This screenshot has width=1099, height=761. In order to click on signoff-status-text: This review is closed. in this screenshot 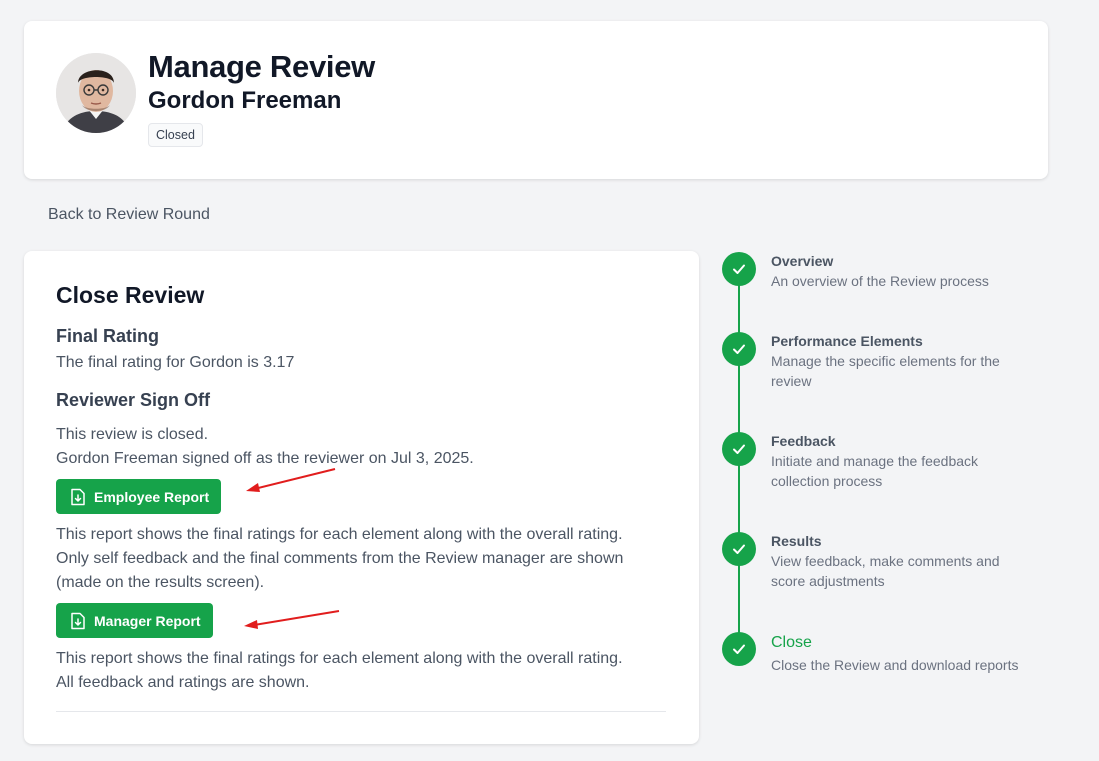, I will do `click(132, 434)`.